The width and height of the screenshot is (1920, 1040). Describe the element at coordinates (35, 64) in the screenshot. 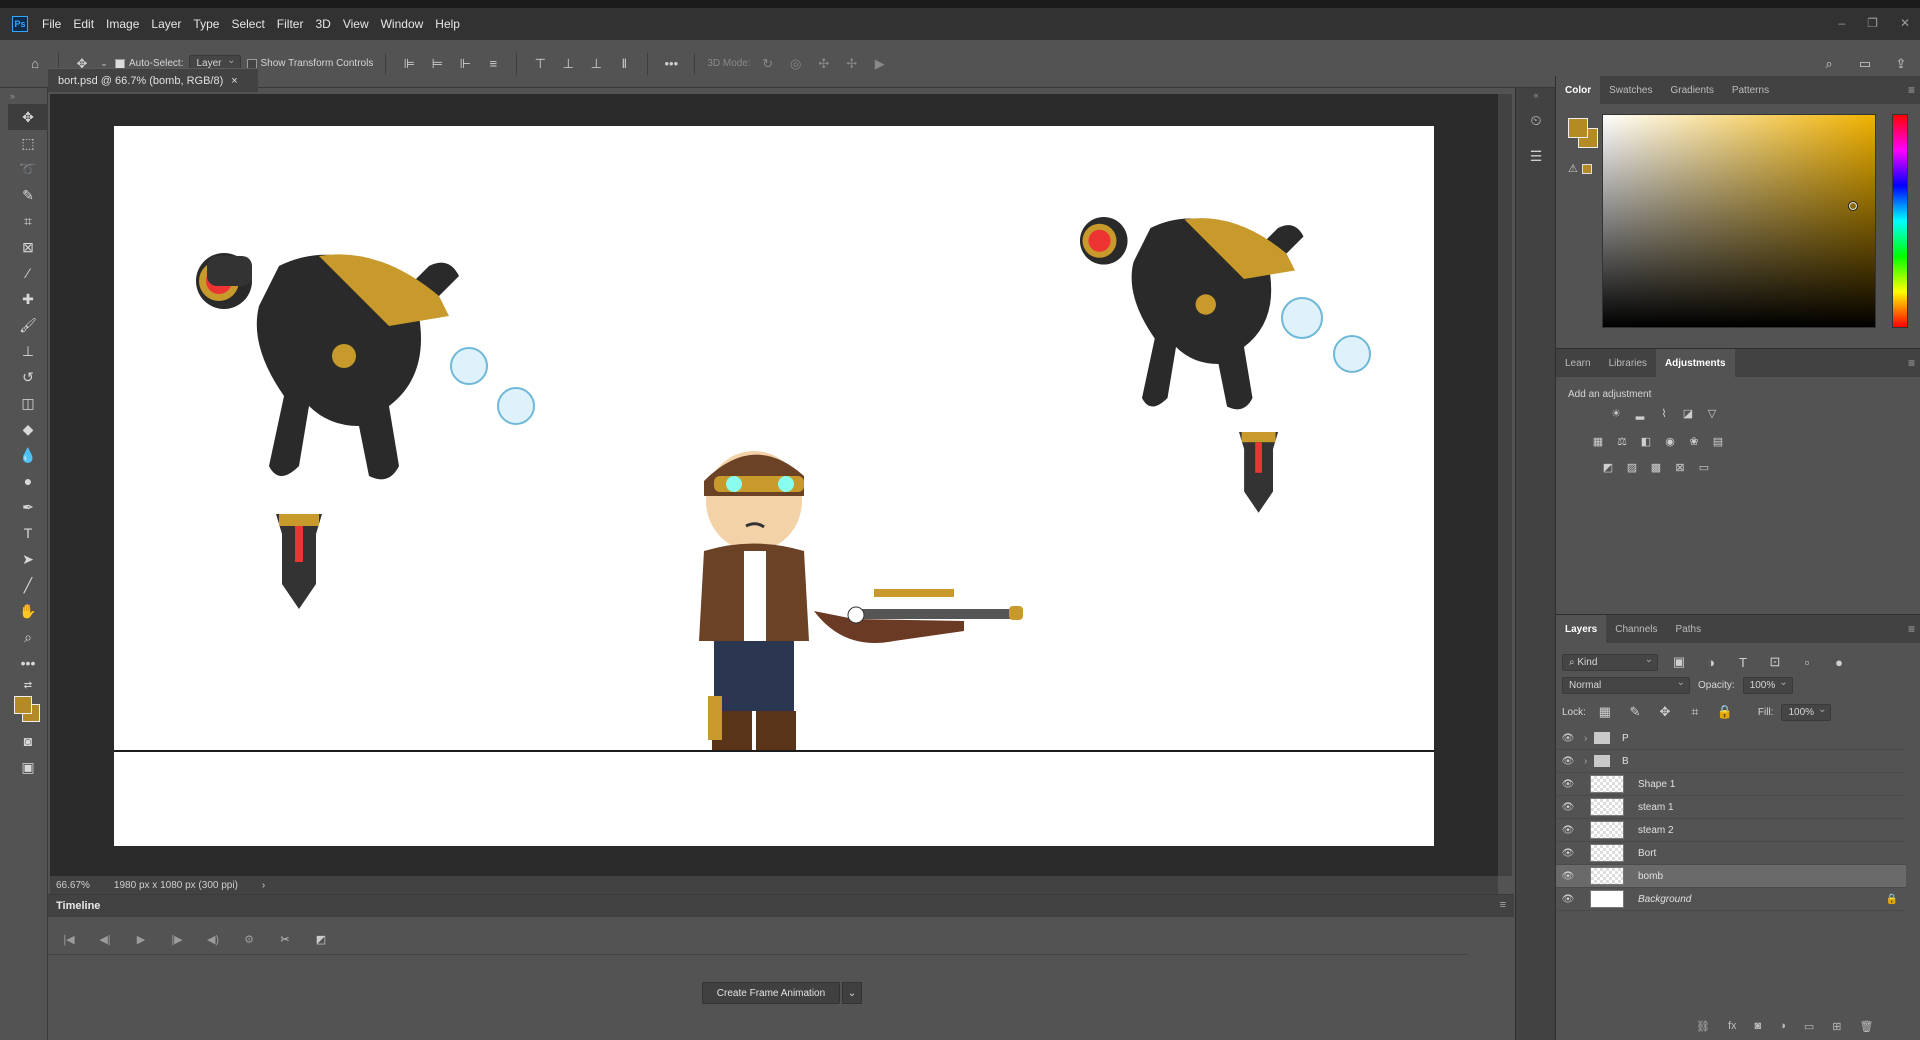

I see `home-icon: ⌂` at that location.